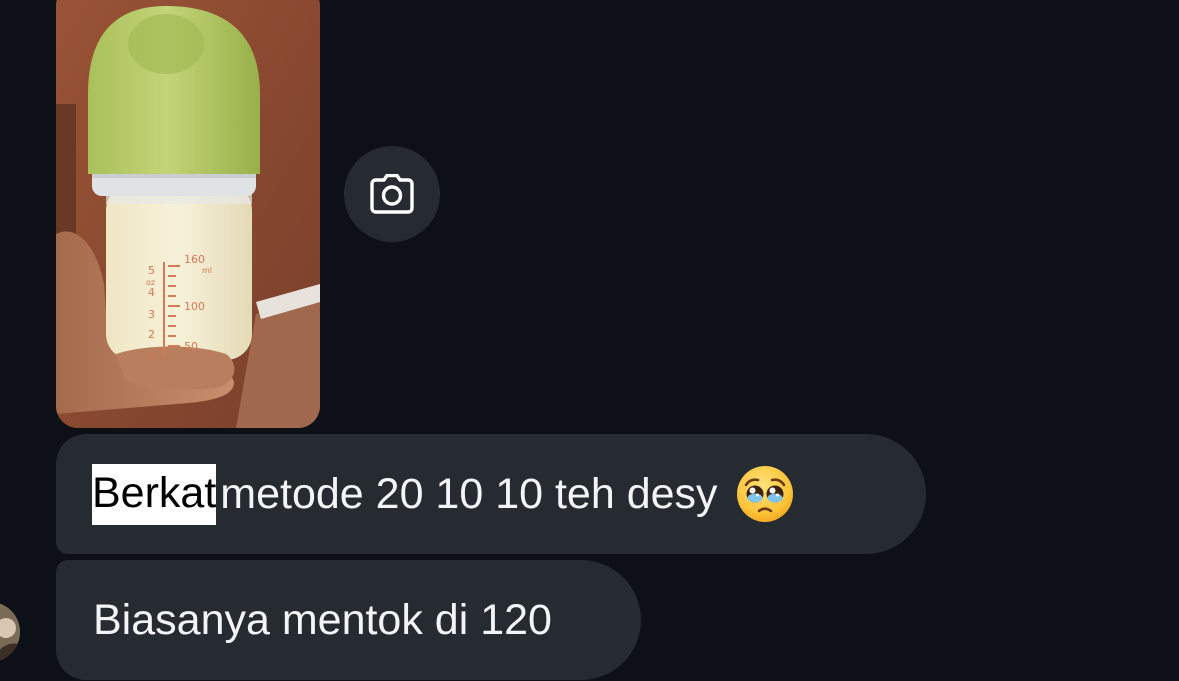 This screenshot has height=681, width=1179. What do you see at coordinates (151, 314) in the screenshot?
I see `bottle-oz-3: 3` at bounding box center [151, 314].